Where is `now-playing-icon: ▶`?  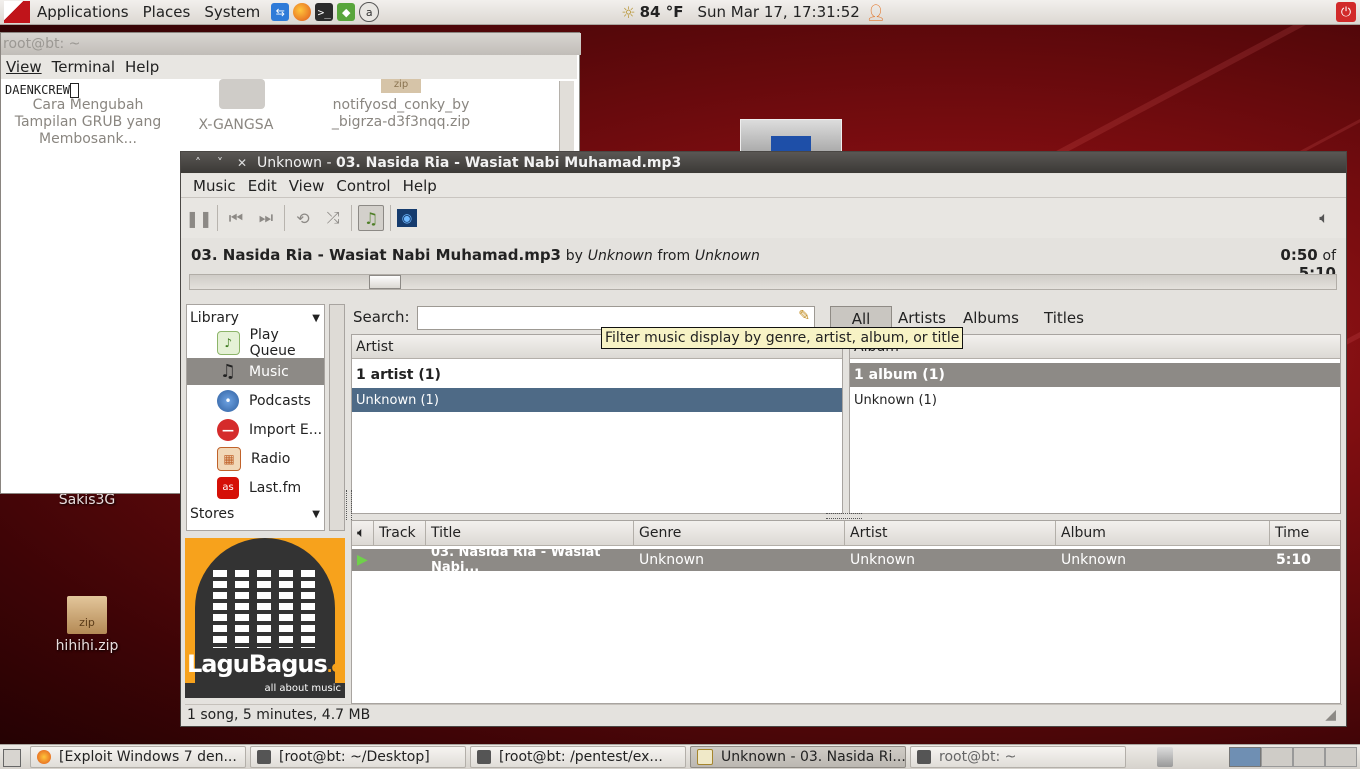 now-playing-icon: ▶ is located at coordinates (362, 560).